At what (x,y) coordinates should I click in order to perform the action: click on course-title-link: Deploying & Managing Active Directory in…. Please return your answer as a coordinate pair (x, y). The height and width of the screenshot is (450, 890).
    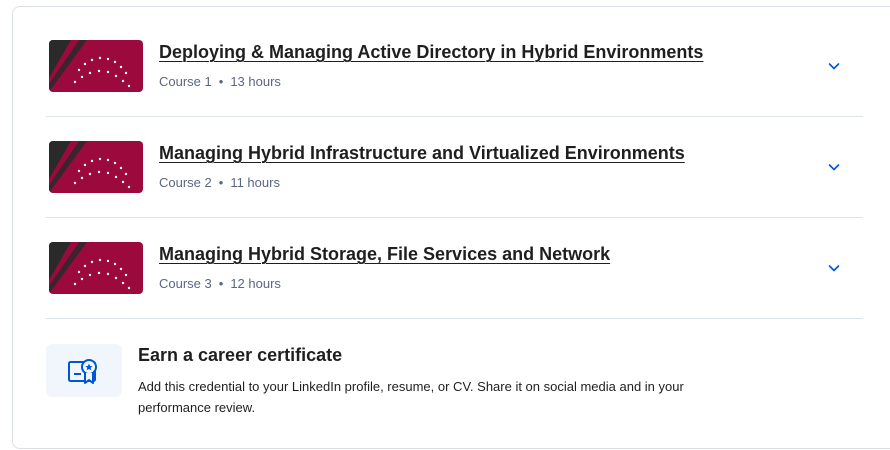
    Looking at the image, I should click on (431, 52).